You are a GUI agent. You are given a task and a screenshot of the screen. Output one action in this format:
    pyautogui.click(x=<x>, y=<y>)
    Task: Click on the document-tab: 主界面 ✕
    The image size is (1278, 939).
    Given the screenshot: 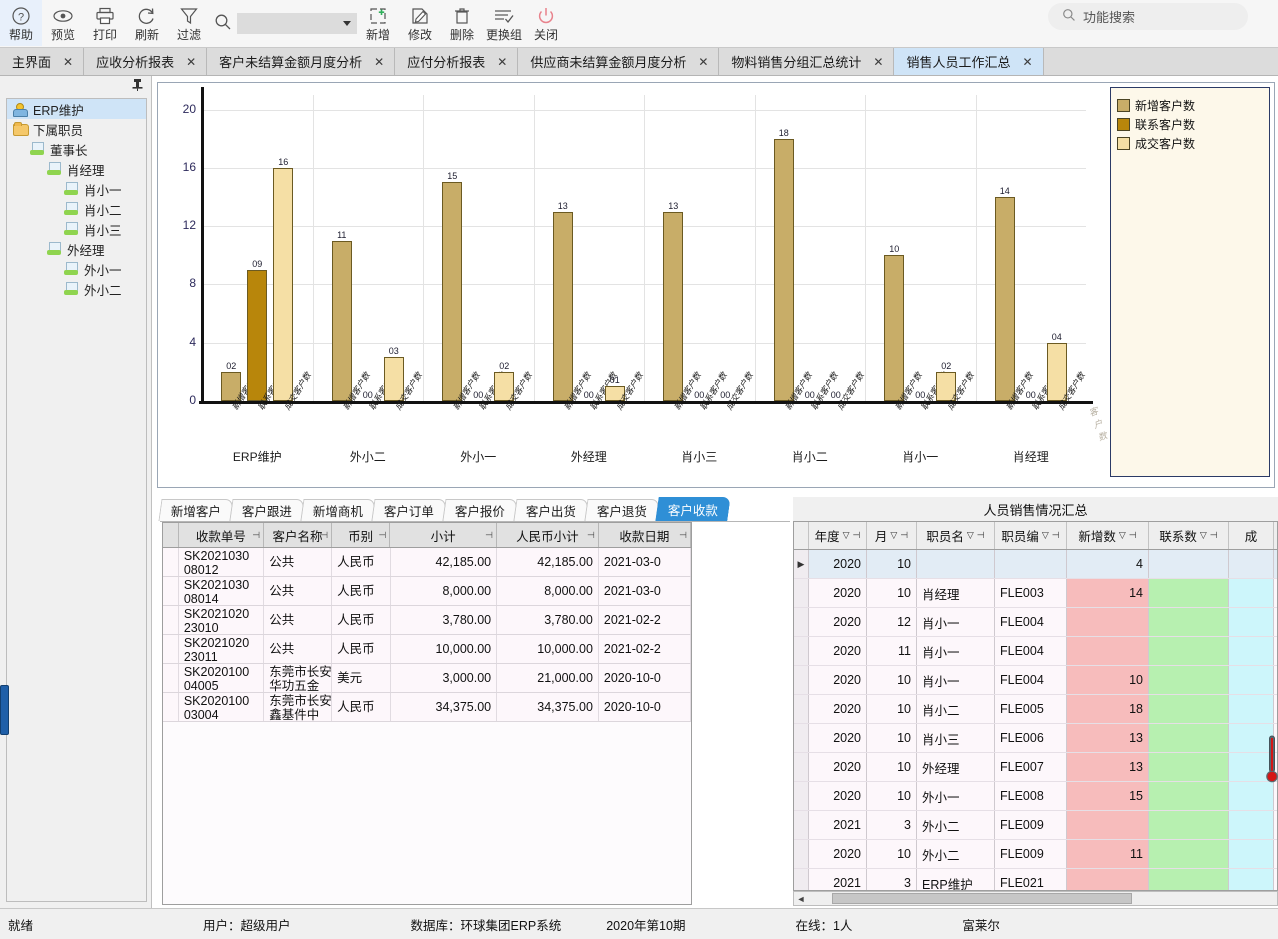 What is the action you would take?
    pyautogui.click(x=42, y=61)
    